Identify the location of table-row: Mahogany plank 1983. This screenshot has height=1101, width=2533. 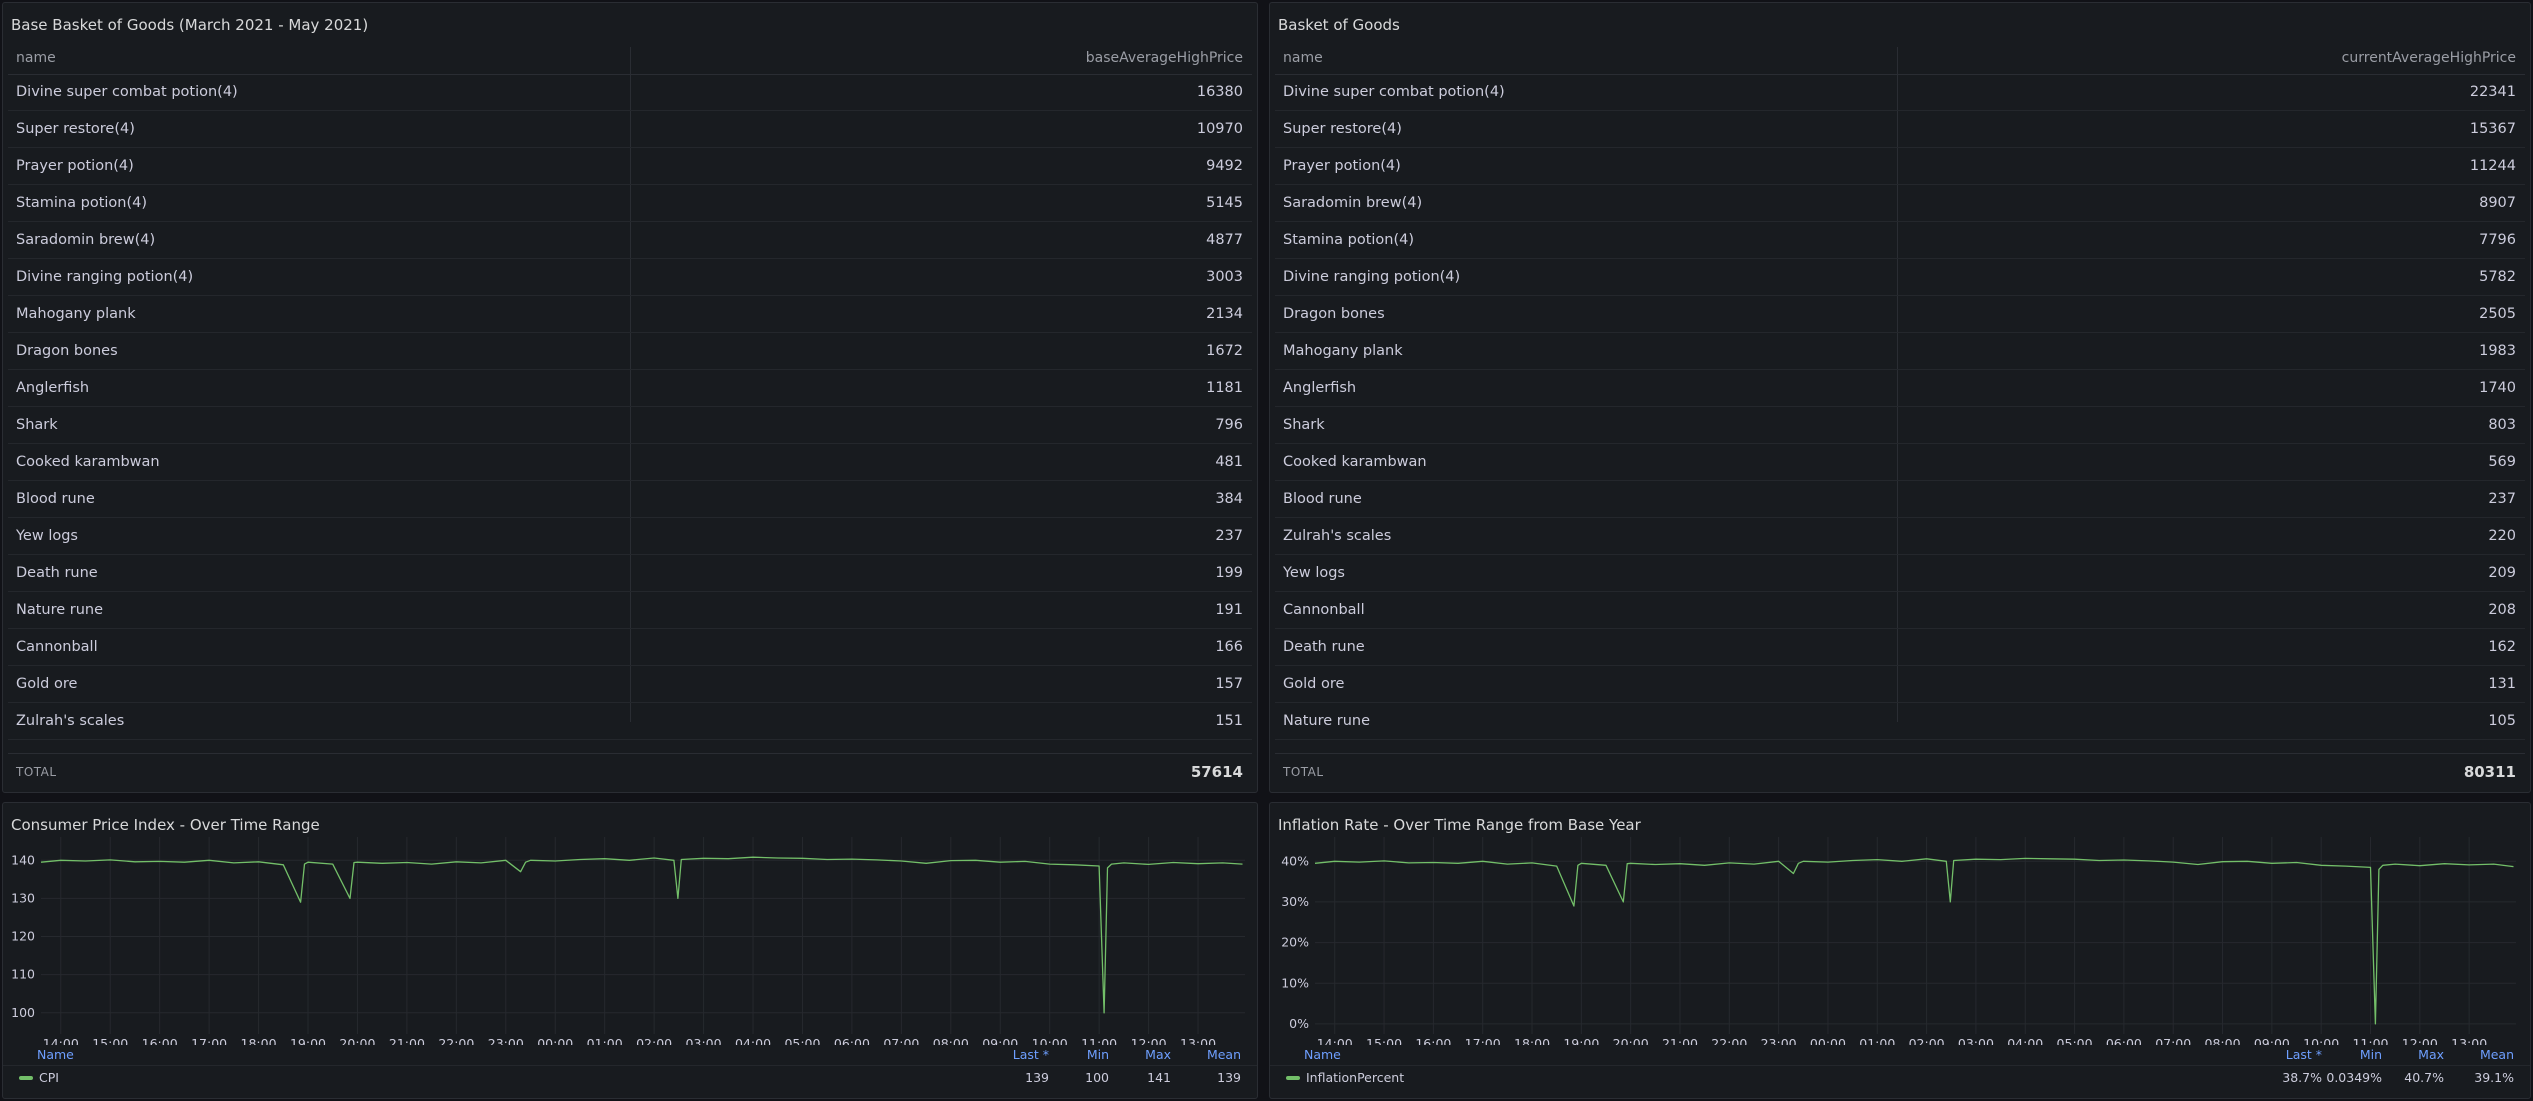
(1900, 351).